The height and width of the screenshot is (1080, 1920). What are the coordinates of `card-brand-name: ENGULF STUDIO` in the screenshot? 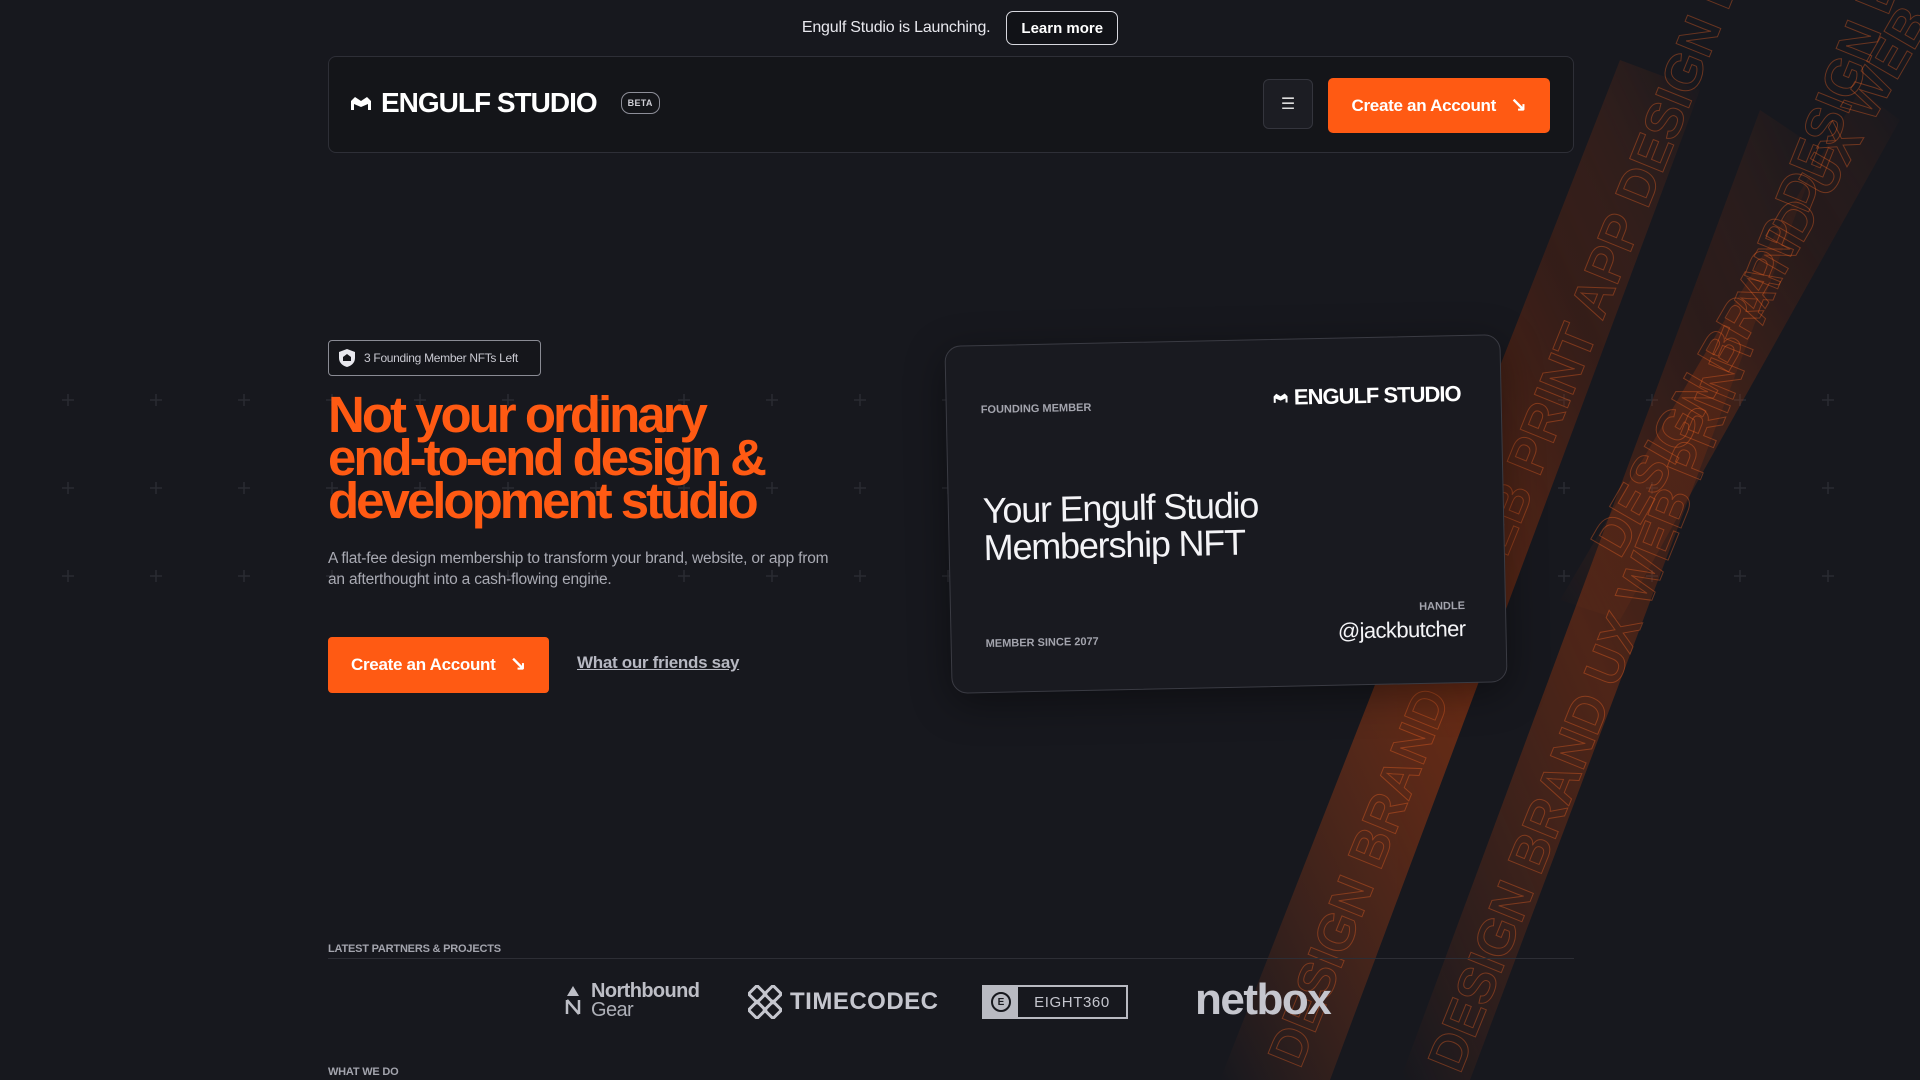 It's located at (1377, 395).